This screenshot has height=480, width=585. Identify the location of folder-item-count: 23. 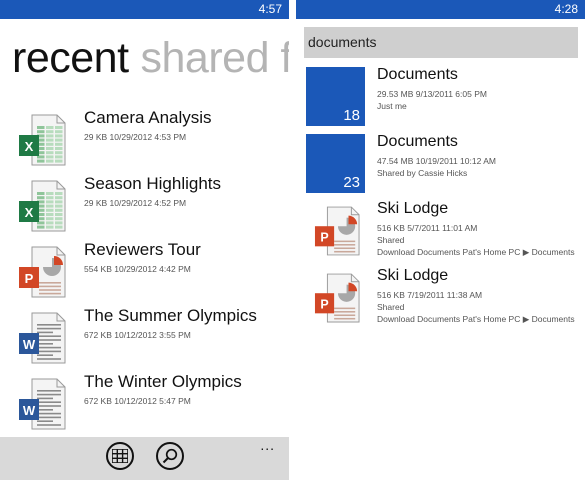
(351, 182).